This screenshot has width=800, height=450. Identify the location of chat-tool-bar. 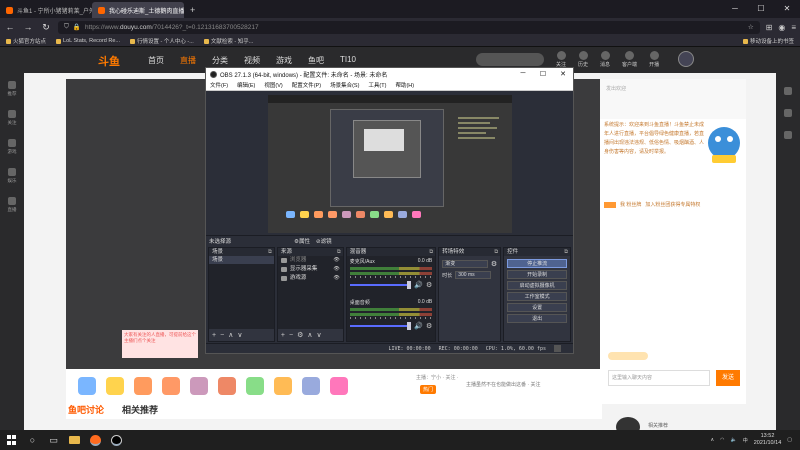
(628, 356).